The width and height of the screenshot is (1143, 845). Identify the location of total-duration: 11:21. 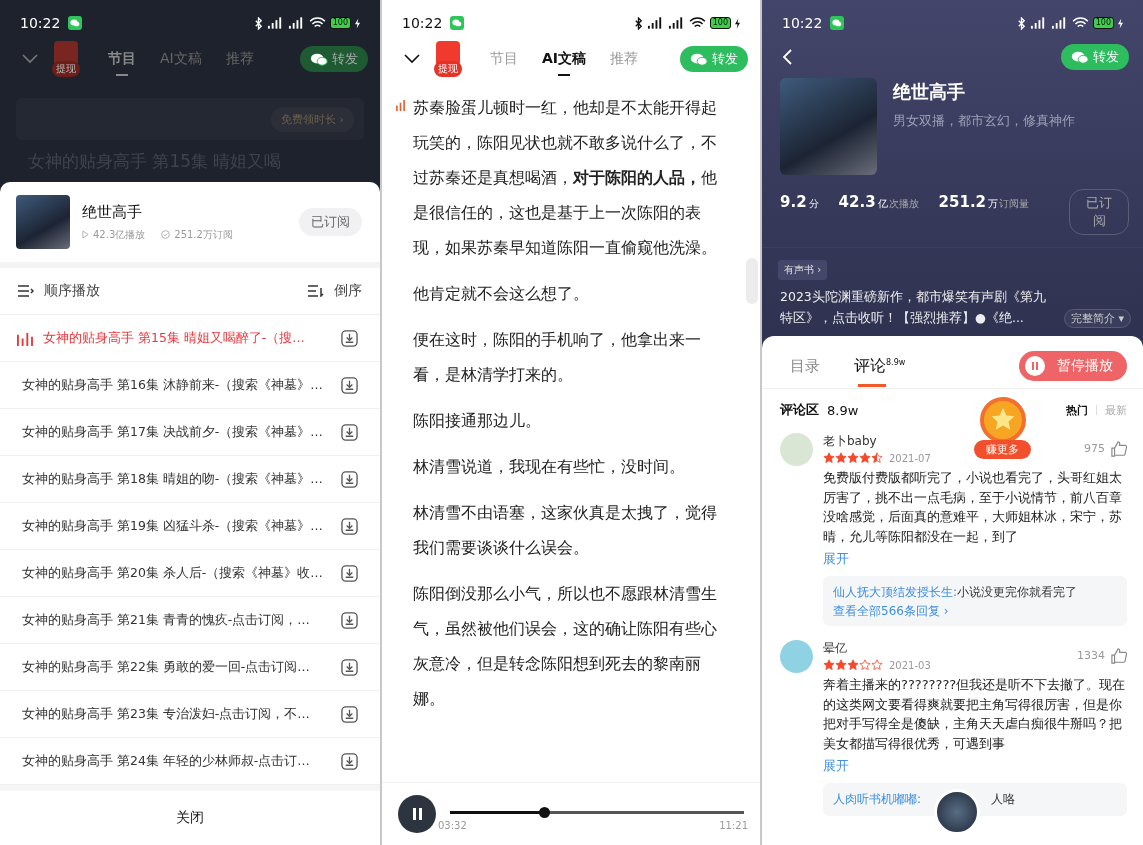
(733, 825).